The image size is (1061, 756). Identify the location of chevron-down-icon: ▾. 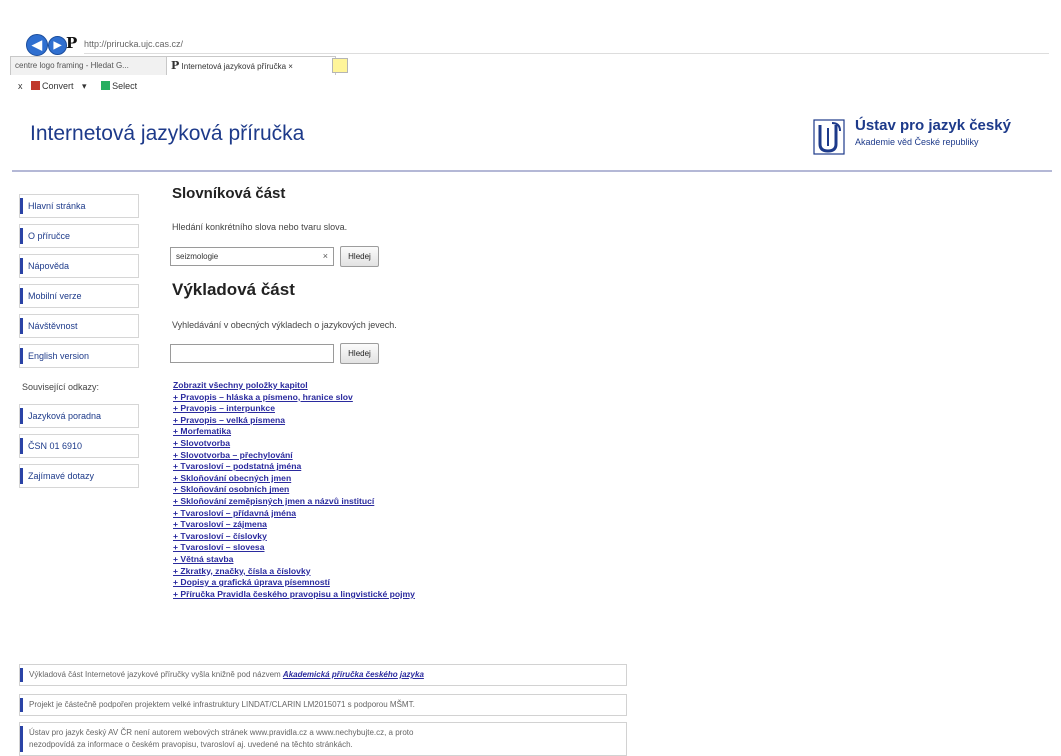
(84, 86).